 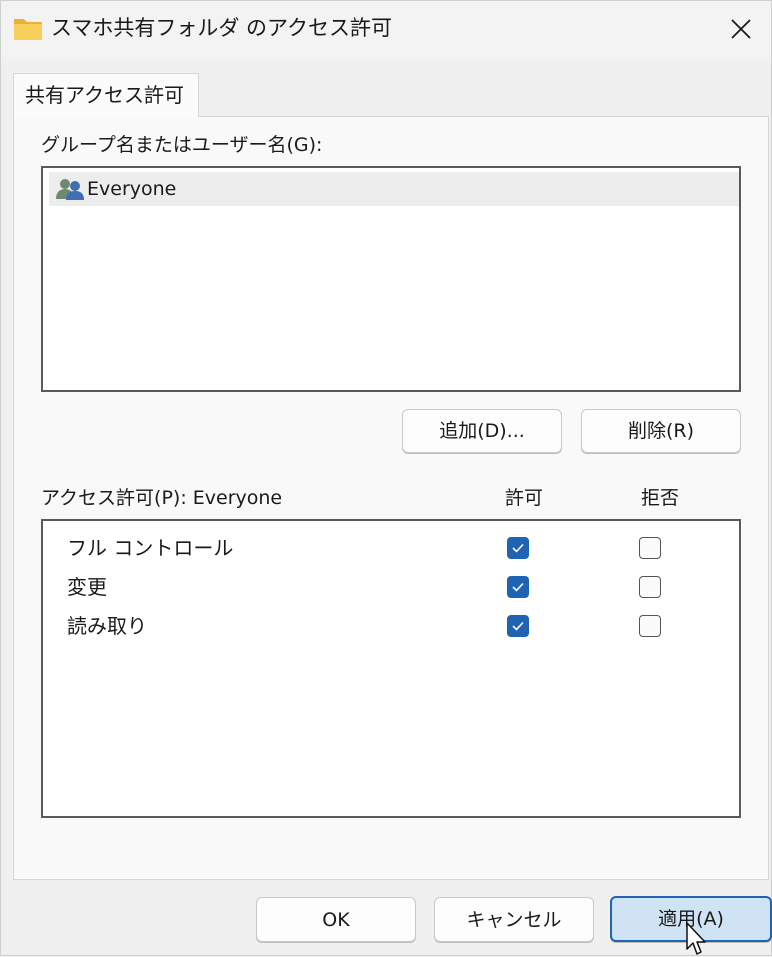 I want to click on allow-checkbox-modify, so click(x=518, y=587).